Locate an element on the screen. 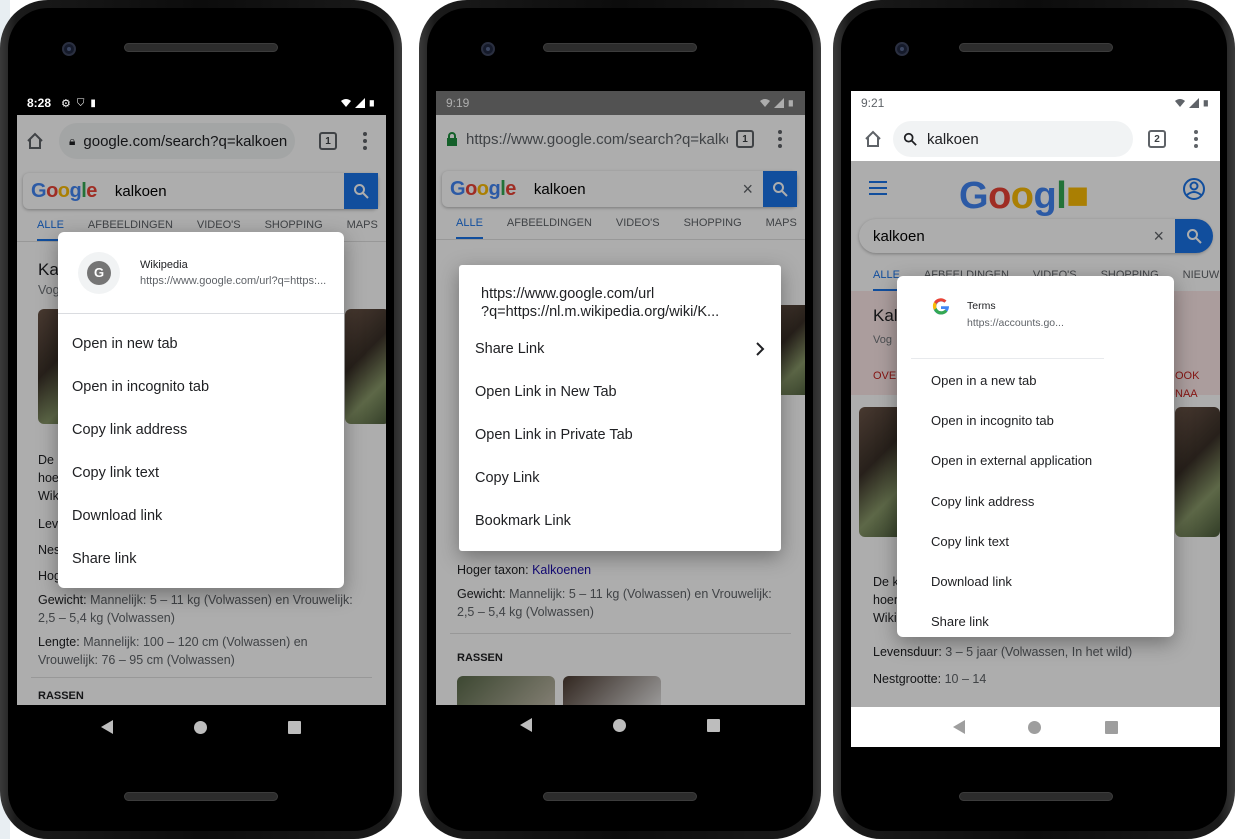 This screenshot has height=839, width=1235. menu-copy-link: Copy Link is located at coordinates (620, 477).